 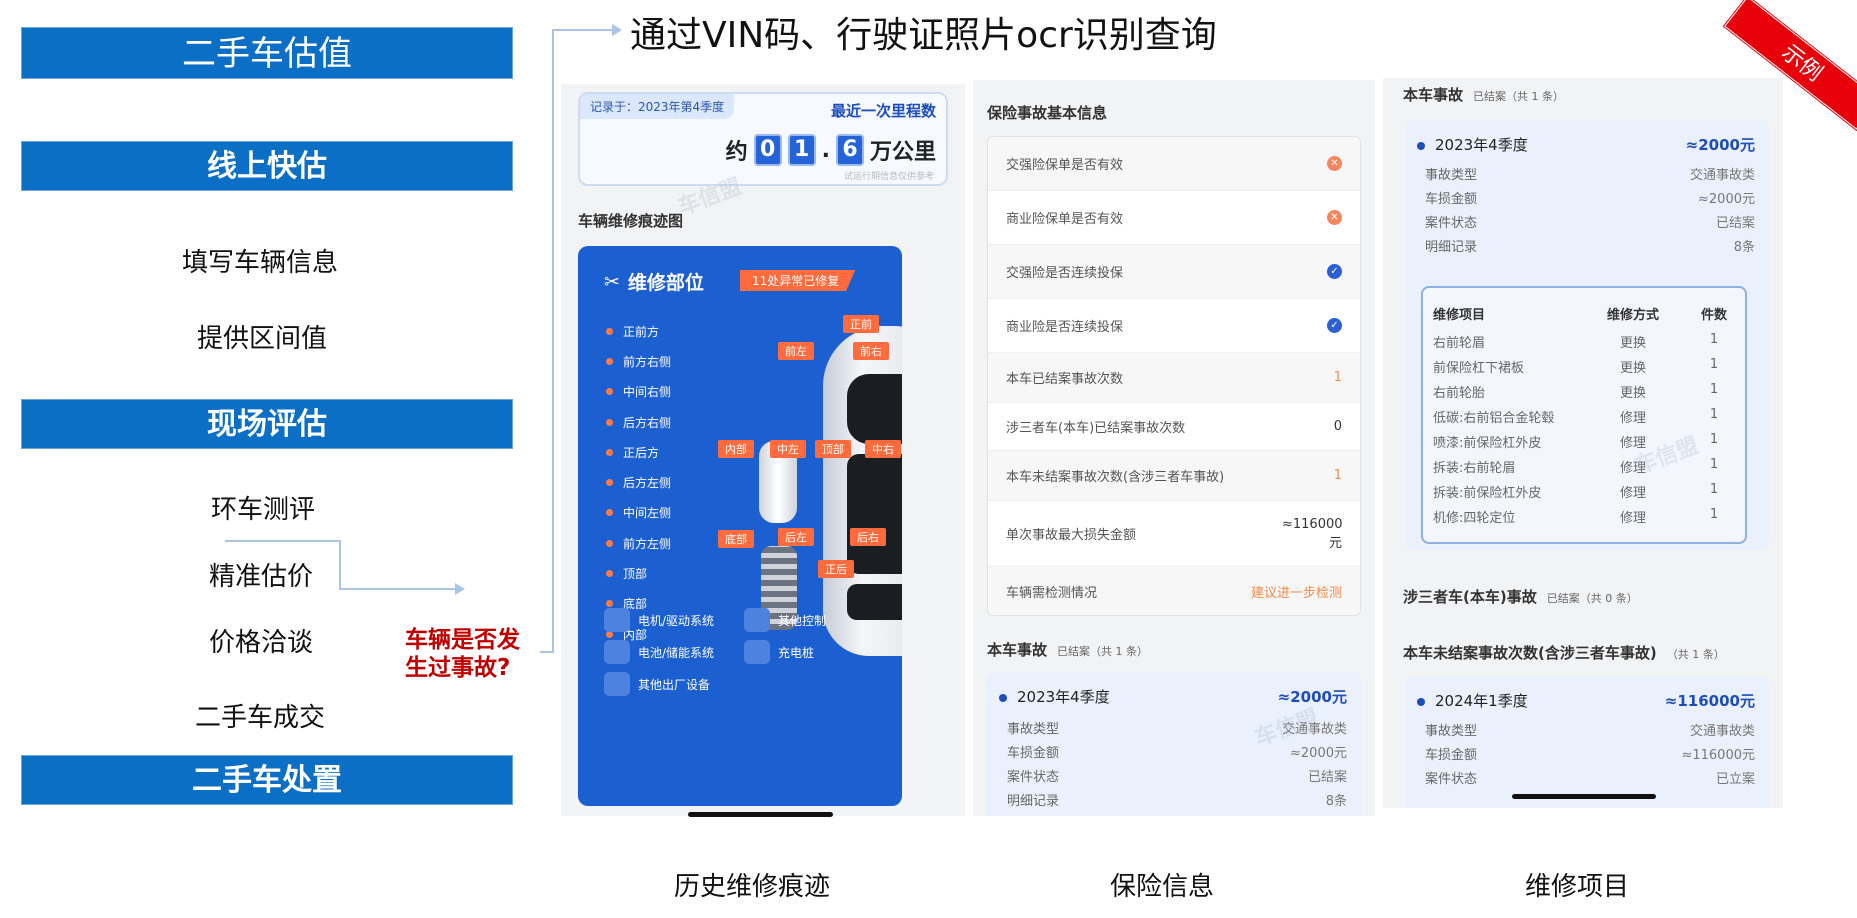 What do you see at coordinates (631, 221) in the screenshot?
I see `repair-map-title: 车辆维修痕迹图` at bounding box center [631, 221].